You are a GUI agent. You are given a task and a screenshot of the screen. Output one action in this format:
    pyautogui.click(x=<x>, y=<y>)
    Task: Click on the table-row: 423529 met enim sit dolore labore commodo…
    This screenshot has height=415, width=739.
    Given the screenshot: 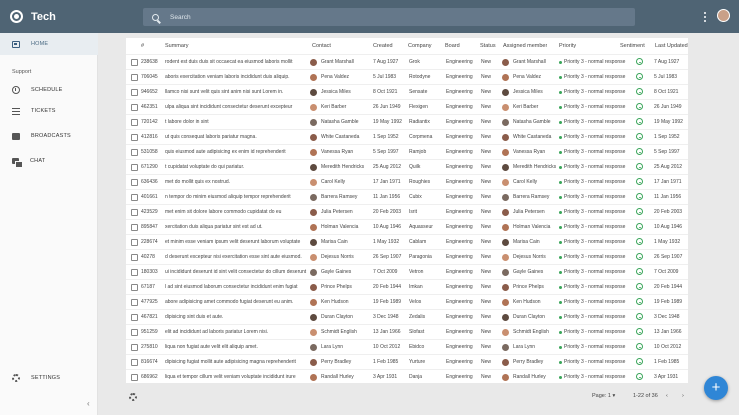 What is the action you would take?
    pyautogui.click(x=407, y=211)
    